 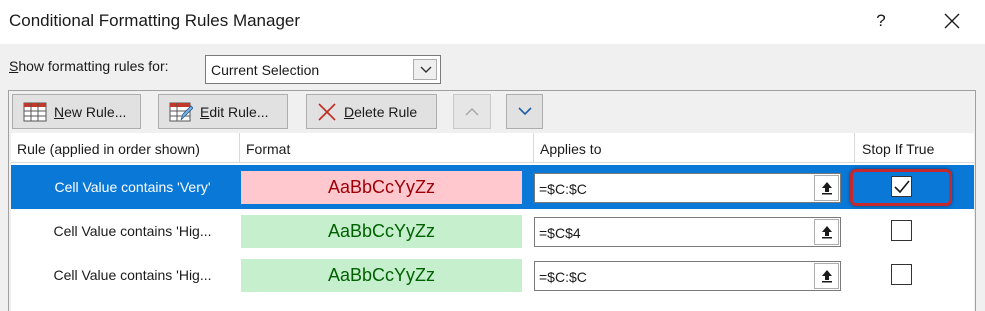 I want to click on delete-rule-button: Delete Rule, so click(x=371, y=111).